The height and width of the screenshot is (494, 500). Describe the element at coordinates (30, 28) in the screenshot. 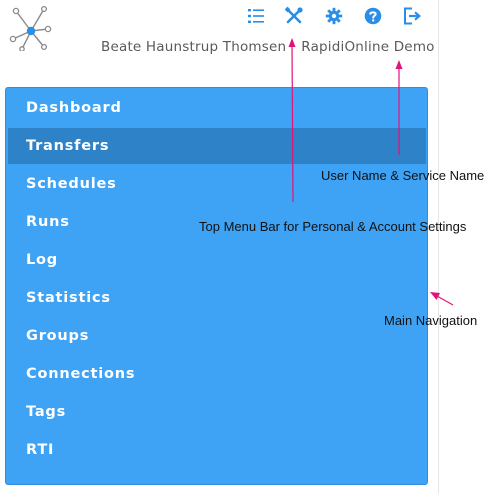

I see `app-logo-icon` at that location.